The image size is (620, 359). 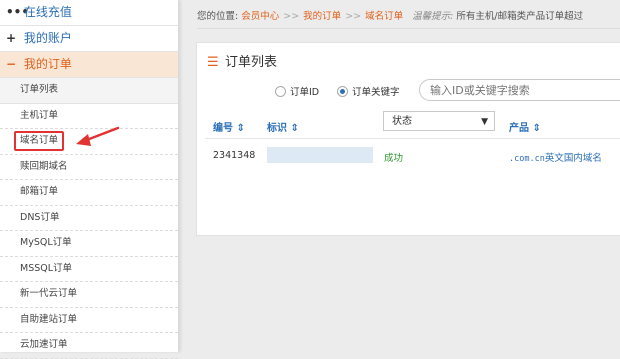 What do you see at coordinates (305, 92) in the screenshot?
I see `radio-label: 订单ID` at bounding box center [305, 92].